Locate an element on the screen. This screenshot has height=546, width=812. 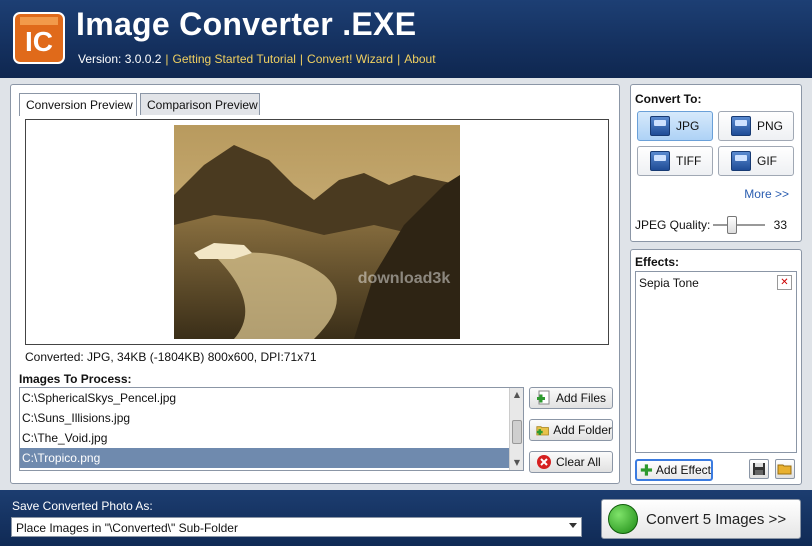
format-label: GIF is located at coordinates (767, 161).